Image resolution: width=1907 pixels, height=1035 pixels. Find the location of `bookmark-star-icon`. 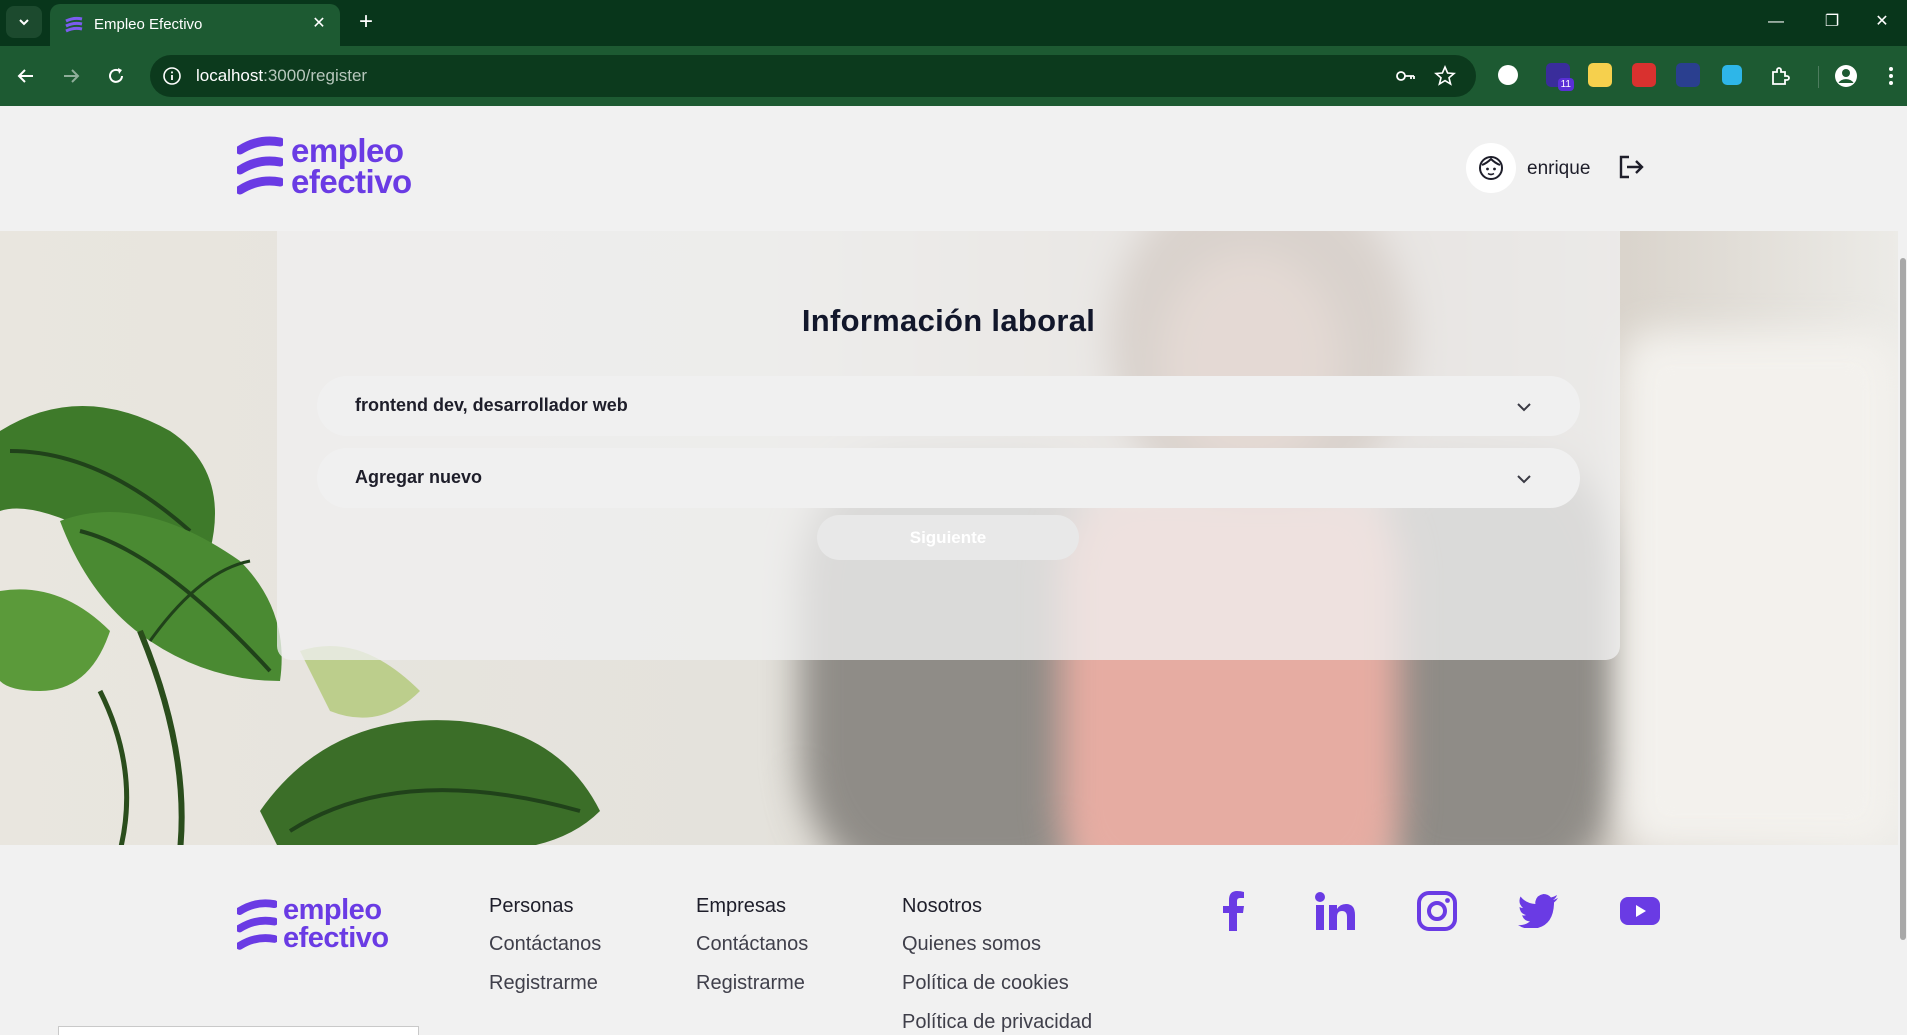

bookmark-star-icon is located at coordinates (1445, 76).